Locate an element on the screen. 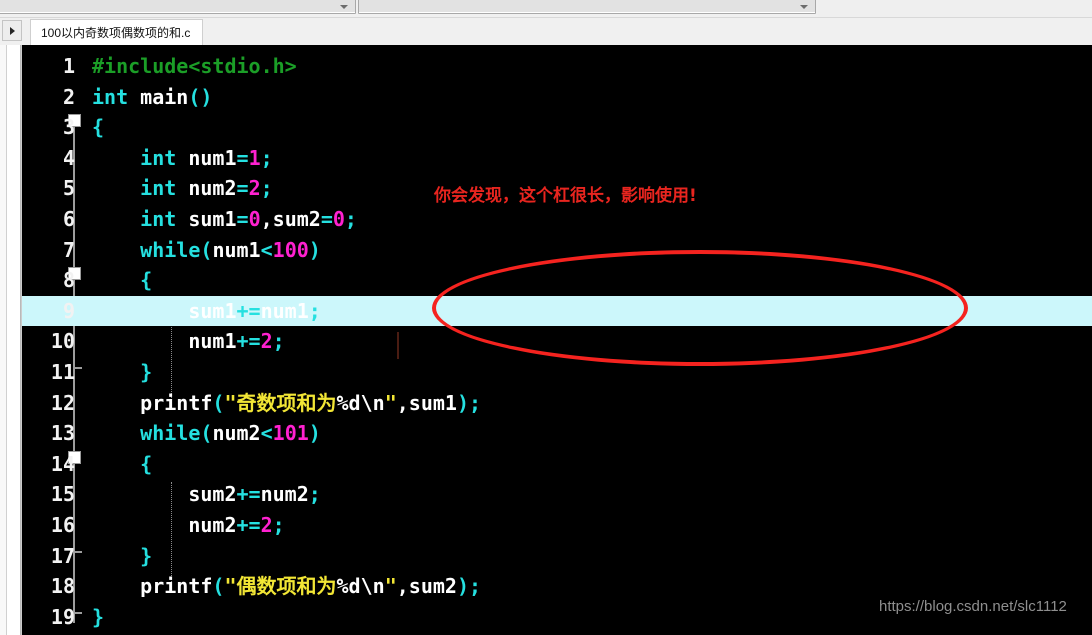  code-line: 17 } is located at coordinates (557, 556).